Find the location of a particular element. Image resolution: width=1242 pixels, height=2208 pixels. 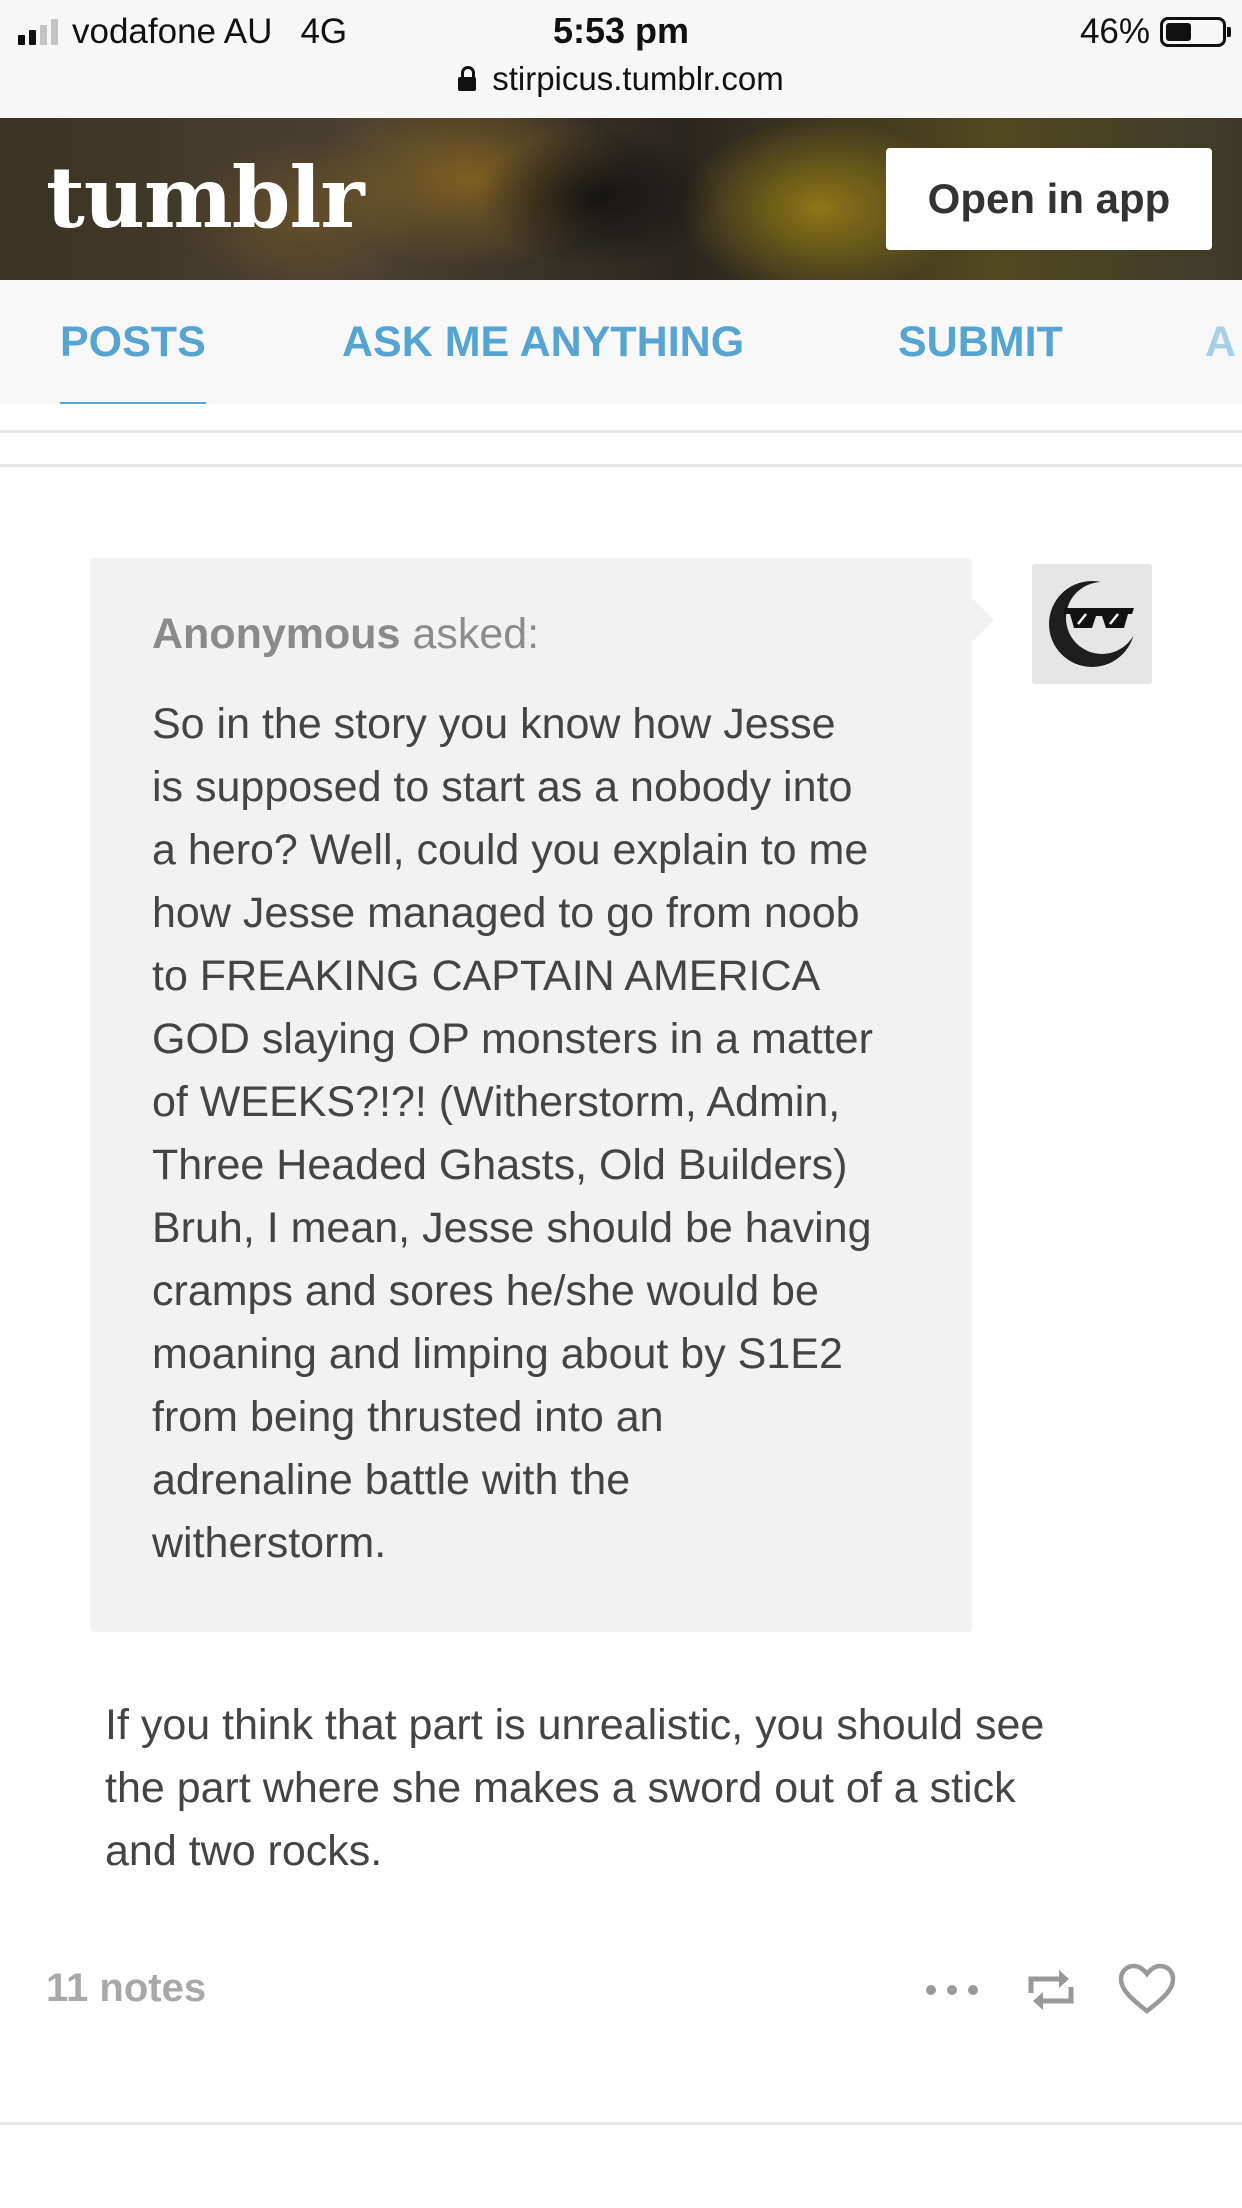

tab-posts: POSTS is located at coordinates (133, 361).